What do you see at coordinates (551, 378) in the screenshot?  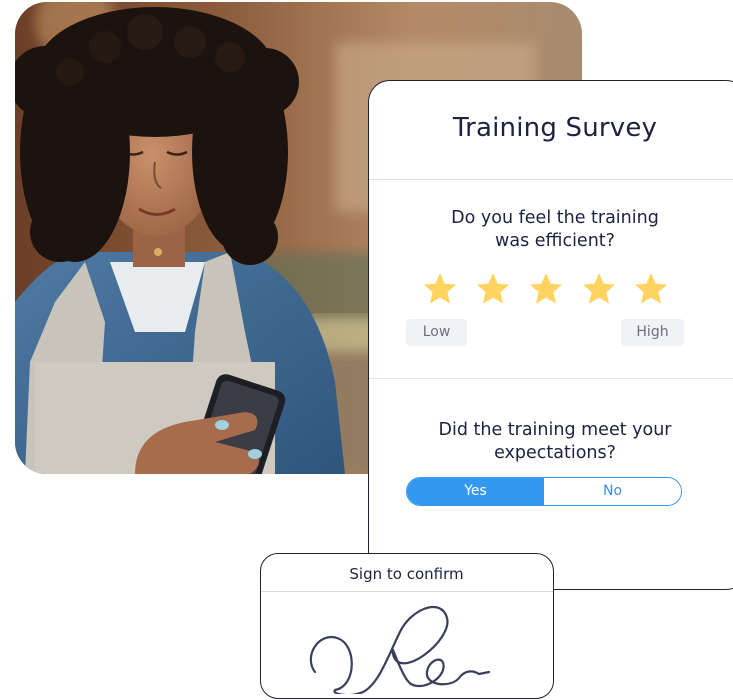 I see `question-divider` at bounding box center [551, 378].